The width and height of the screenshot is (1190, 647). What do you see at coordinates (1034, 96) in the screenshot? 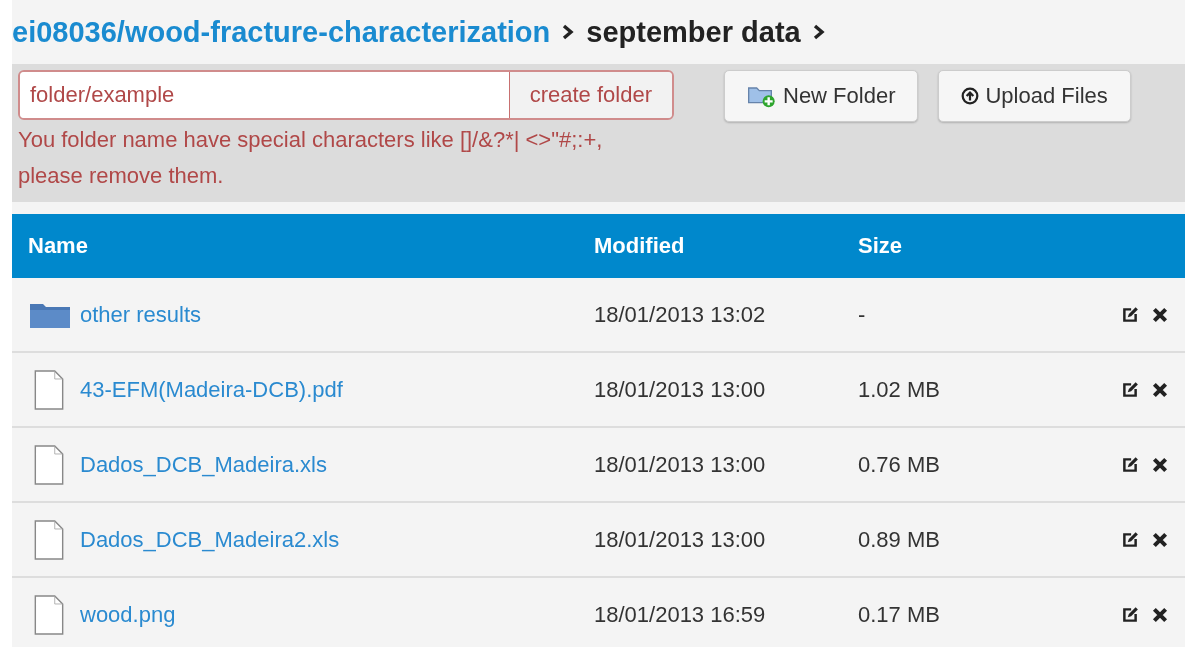
I see `upload-files-button: Upload Files` at bounding box center [1034, 96].